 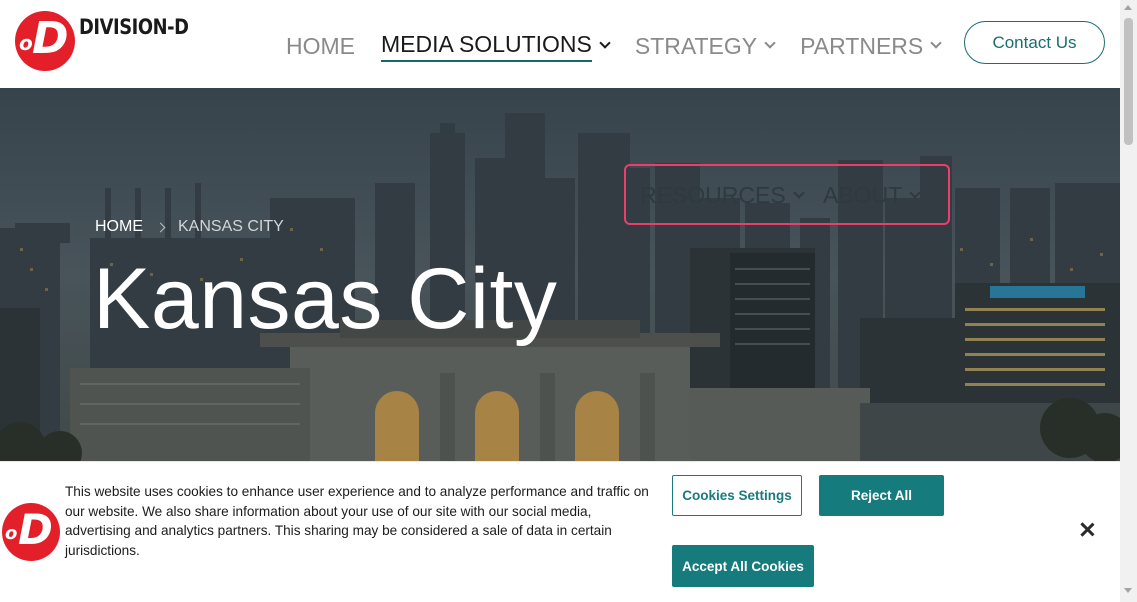 What do you see at coordinates (160, 227) in the screenshot?
I see `chevron-right-icon` at bounding box center [160, 227].